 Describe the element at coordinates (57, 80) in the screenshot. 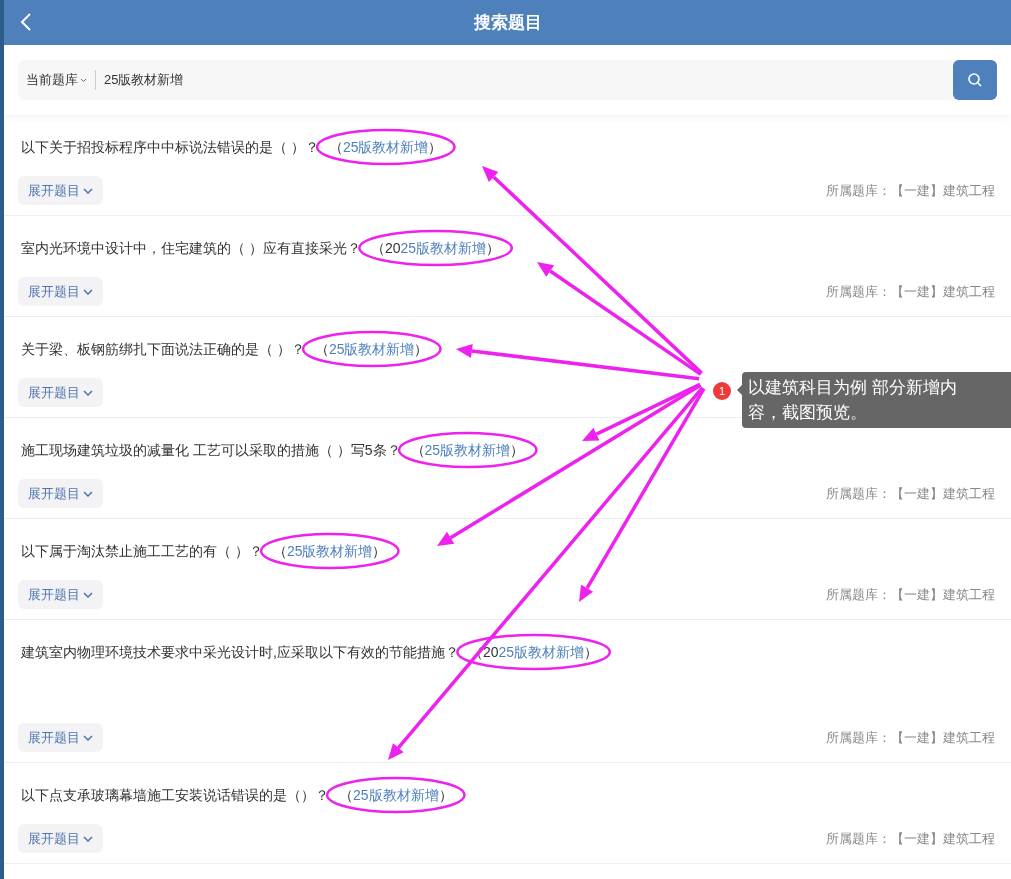

I see `scope-dropdown: 当前题库` at that location.